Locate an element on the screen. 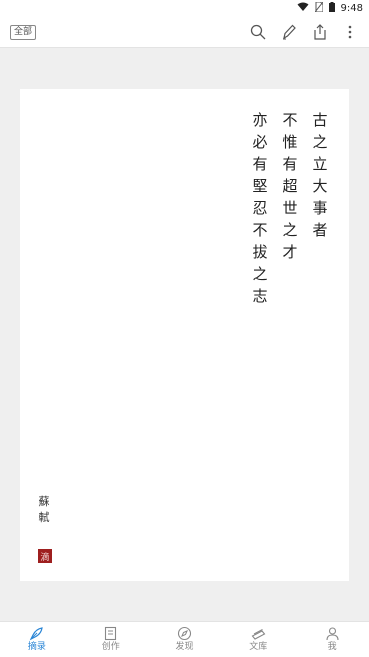 The height and width of the screenshot is (657, 369). author-char: 軾 is located at coordinates (44, 517).